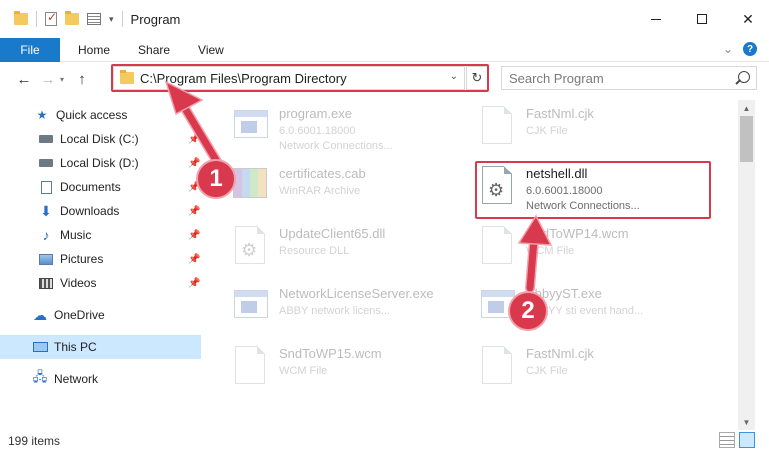 This screenshot has width=769, height=470. What do you see at coordinates (42, 115) in the screenshot?
I see `star-icon: ★` at bounding box center [42, 115].